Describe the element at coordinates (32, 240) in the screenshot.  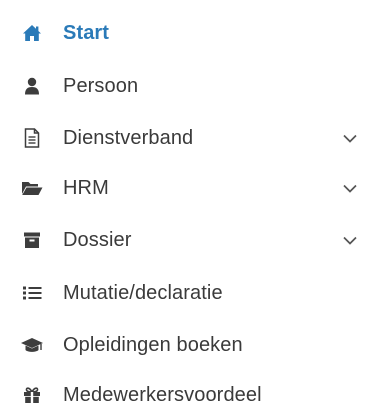
I see `archive-icon` at that location.